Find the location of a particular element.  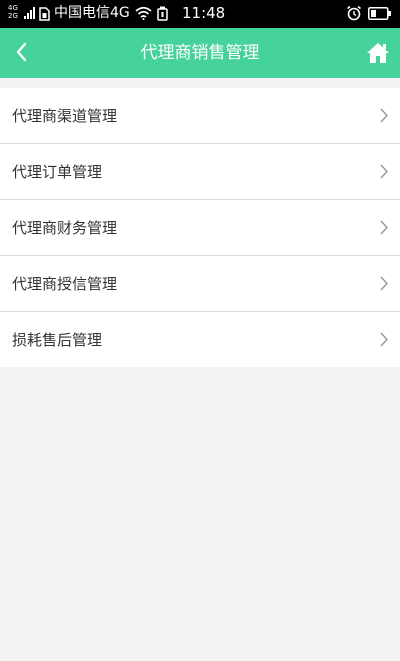

menu-item-label: 损耗售后管理 is located at coordinates (57, 340).